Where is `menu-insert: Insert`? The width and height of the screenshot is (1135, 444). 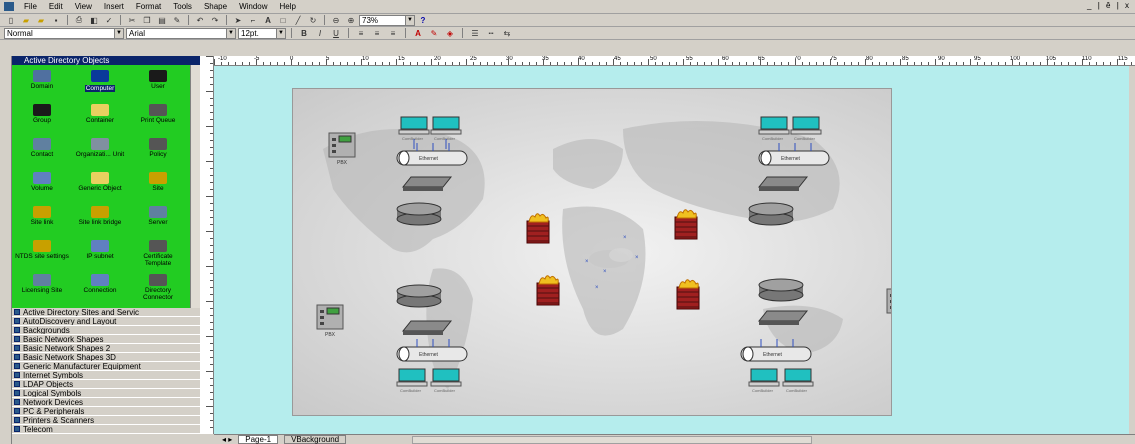
menu-insert: Insert is located at coordinates (114, 7).